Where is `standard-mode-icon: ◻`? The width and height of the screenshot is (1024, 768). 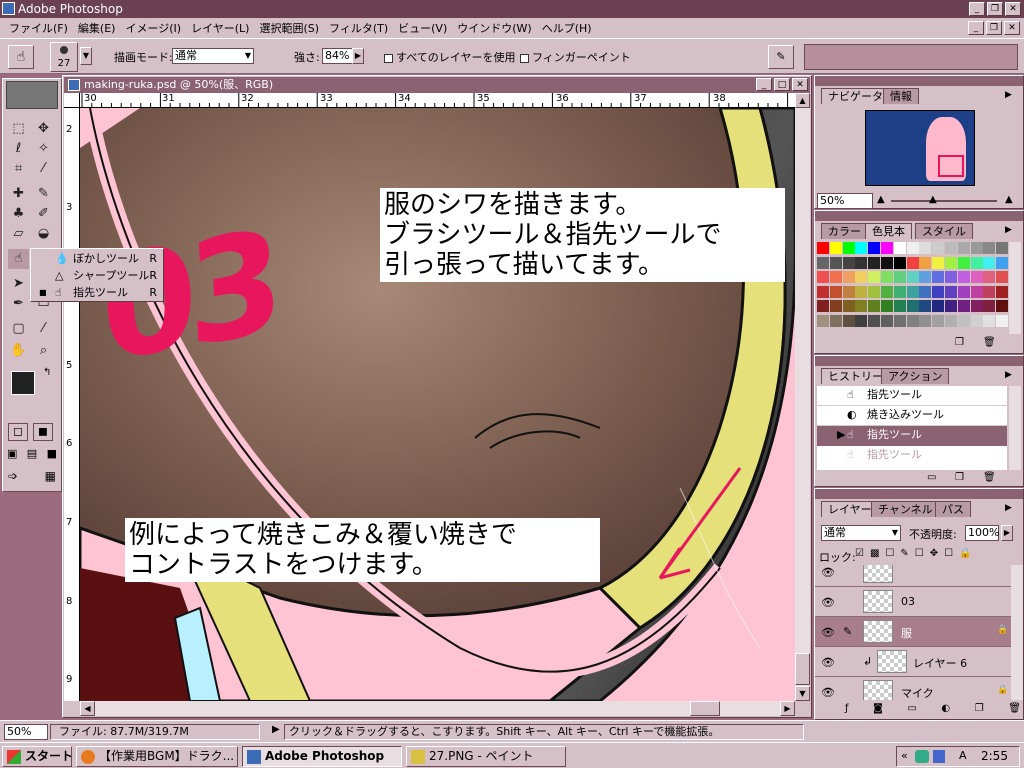 standard-mode-icon: ◻ is located at coordinates (18, 432).